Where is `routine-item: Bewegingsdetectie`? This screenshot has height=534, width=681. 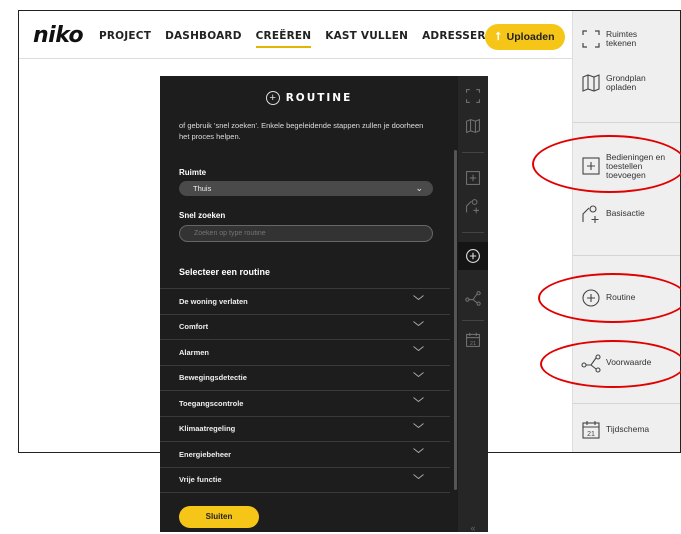
routine-item: Bewegingsdetectie is located at coordinates (305, 378).